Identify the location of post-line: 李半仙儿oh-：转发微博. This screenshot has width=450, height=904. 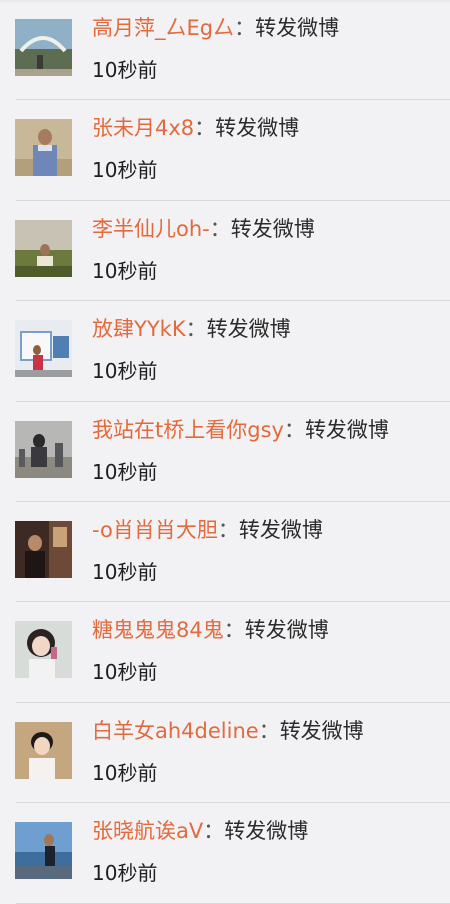
(203, 229).